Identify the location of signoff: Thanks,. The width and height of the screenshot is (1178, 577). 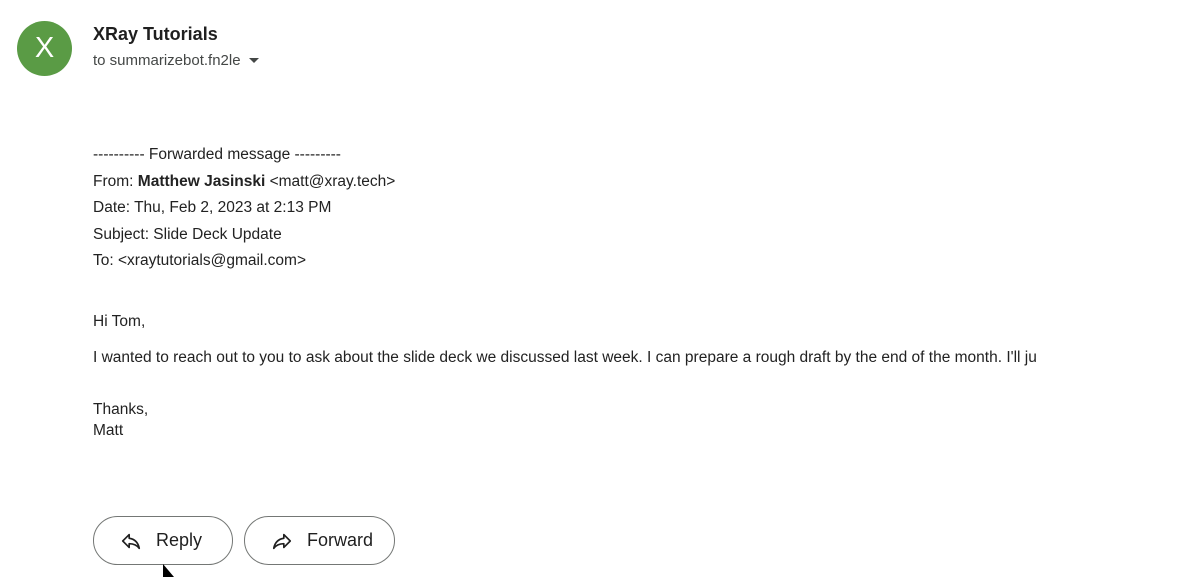
(121, 409).